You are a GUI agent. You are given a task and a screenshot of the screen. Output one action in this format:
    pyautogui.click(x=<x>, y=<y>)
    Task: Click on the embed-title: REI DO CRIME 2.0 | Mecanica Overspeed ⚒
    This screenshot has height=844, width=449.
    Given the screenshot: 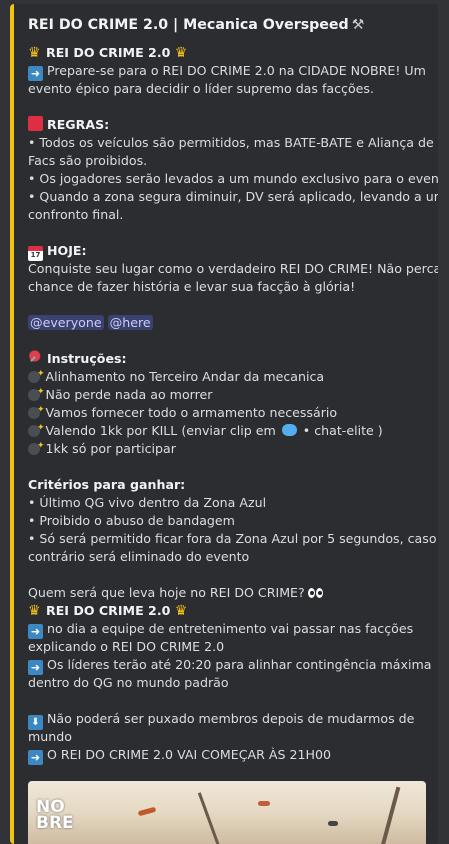 What is the action you would take?
    pyautogui.click(x=228, y=25)
    